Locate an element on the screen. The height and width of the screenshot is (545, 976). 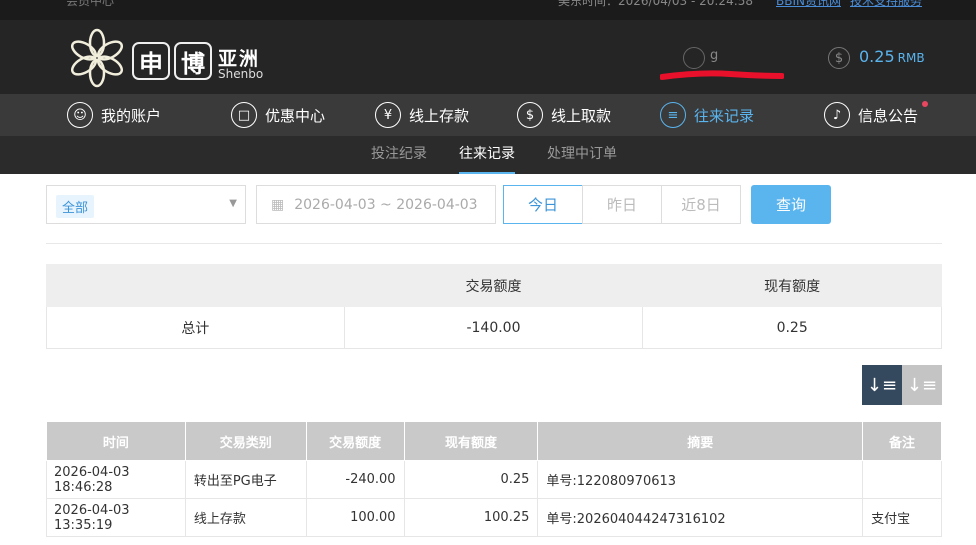
col-summary: 摘要 is located at coordinates (700, 441).